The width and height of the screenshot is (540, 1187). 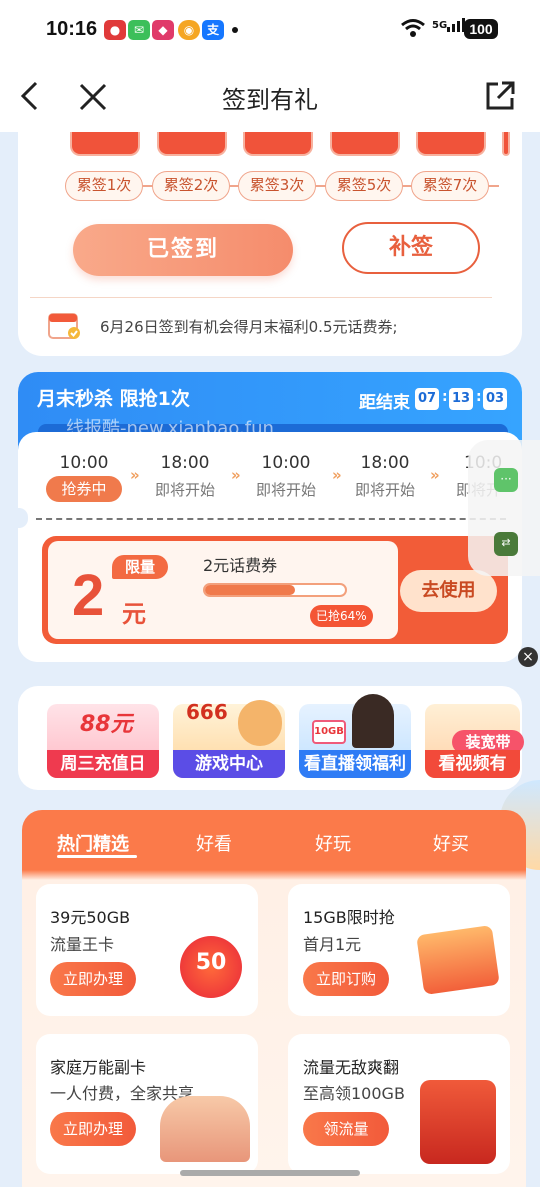 What do you see at coordinates (349, 917) in the screenshot?
I see `product-title: 15GB限时抢` at bounding box center [349, 917].